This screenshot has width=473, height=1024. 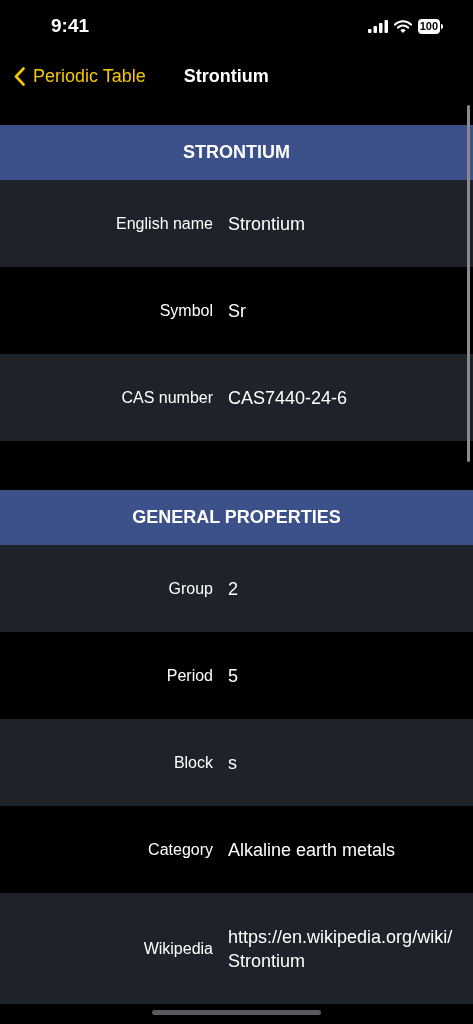 What do you see at coordinates (233, 763) in the screenshot?
I see `property-value: s` at bounding box center [233, 763].